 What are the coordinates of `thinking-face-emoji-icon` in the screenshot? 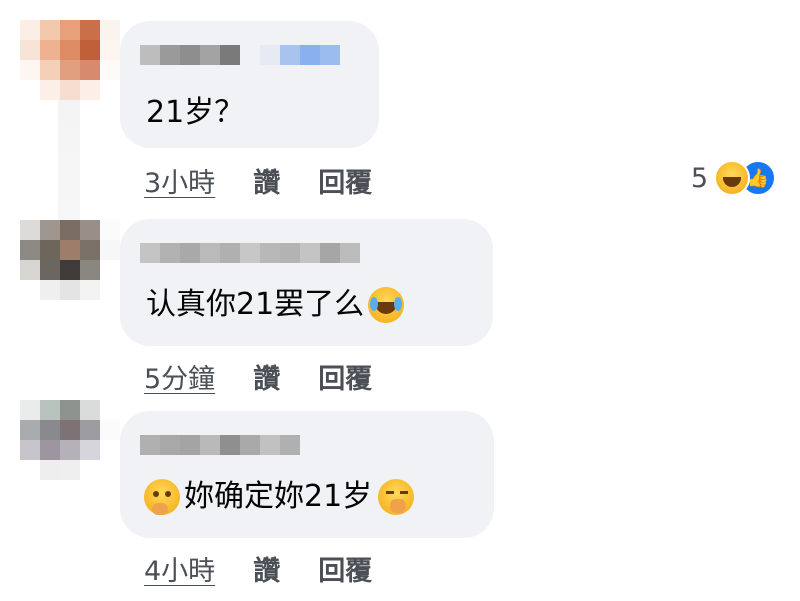 It's located at (162, 497).